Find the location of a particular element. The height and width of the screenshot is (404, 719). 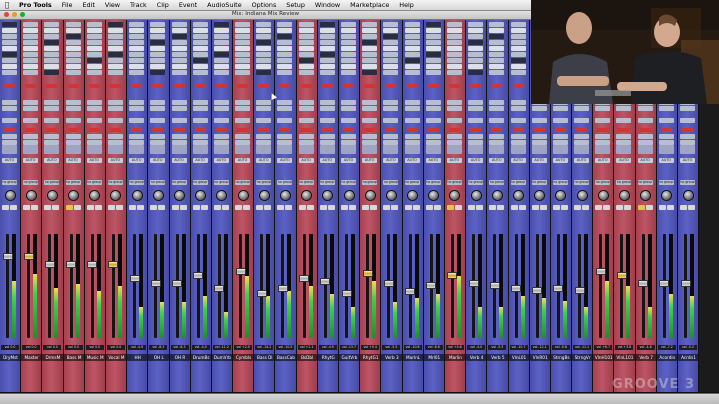

track-name: Acordin is located at coordinates (666, 357).